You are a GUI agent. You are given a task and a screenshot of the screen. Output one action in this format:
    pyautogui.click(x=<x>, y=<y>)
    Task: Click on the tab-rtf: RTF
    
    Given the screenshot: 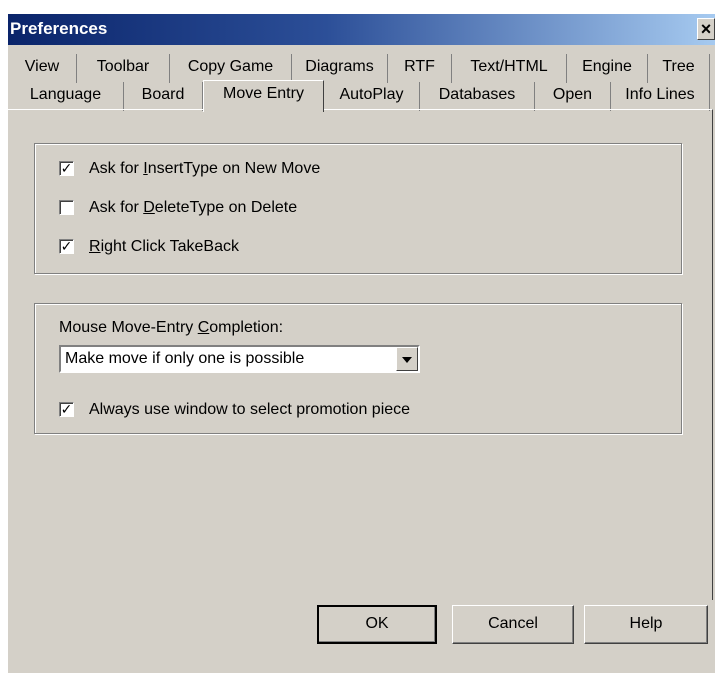 What is the action you would take?
    pyautogui.click(x=420, y=68)
    